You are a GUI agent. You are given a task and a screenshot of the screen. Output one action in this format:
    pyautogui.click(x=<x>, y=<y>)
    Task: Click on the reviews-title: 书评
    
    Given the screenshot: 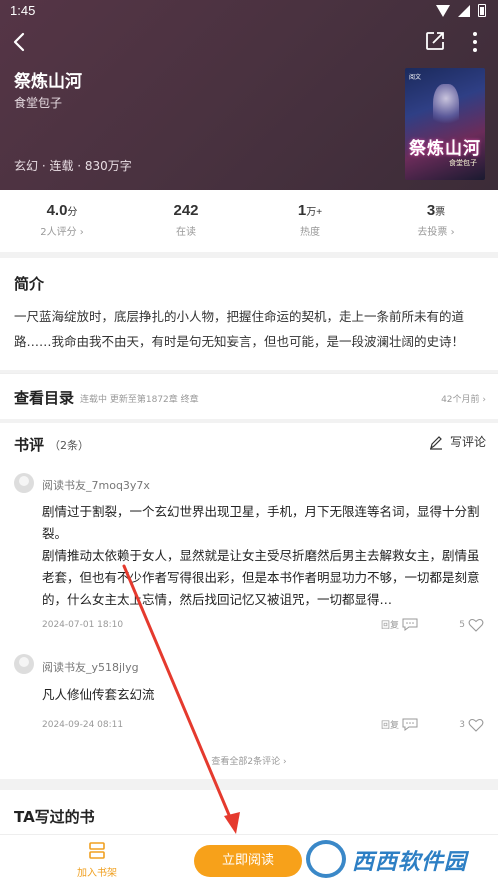 What is the action you would take?
    pyautogui.click(x=29, y=445)
    